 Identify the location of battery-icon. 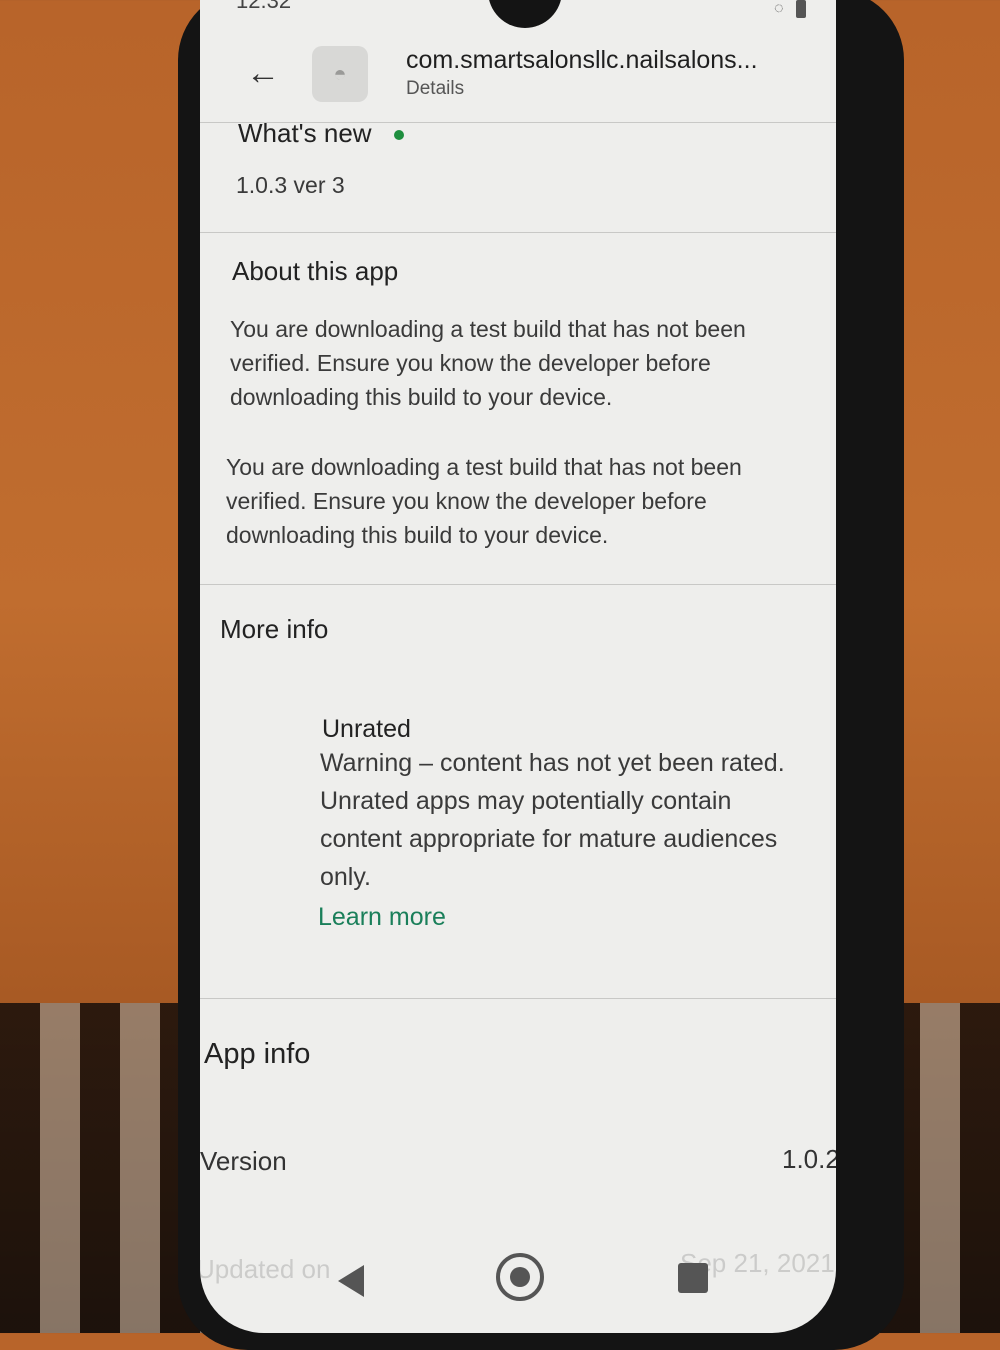
(801, 9).